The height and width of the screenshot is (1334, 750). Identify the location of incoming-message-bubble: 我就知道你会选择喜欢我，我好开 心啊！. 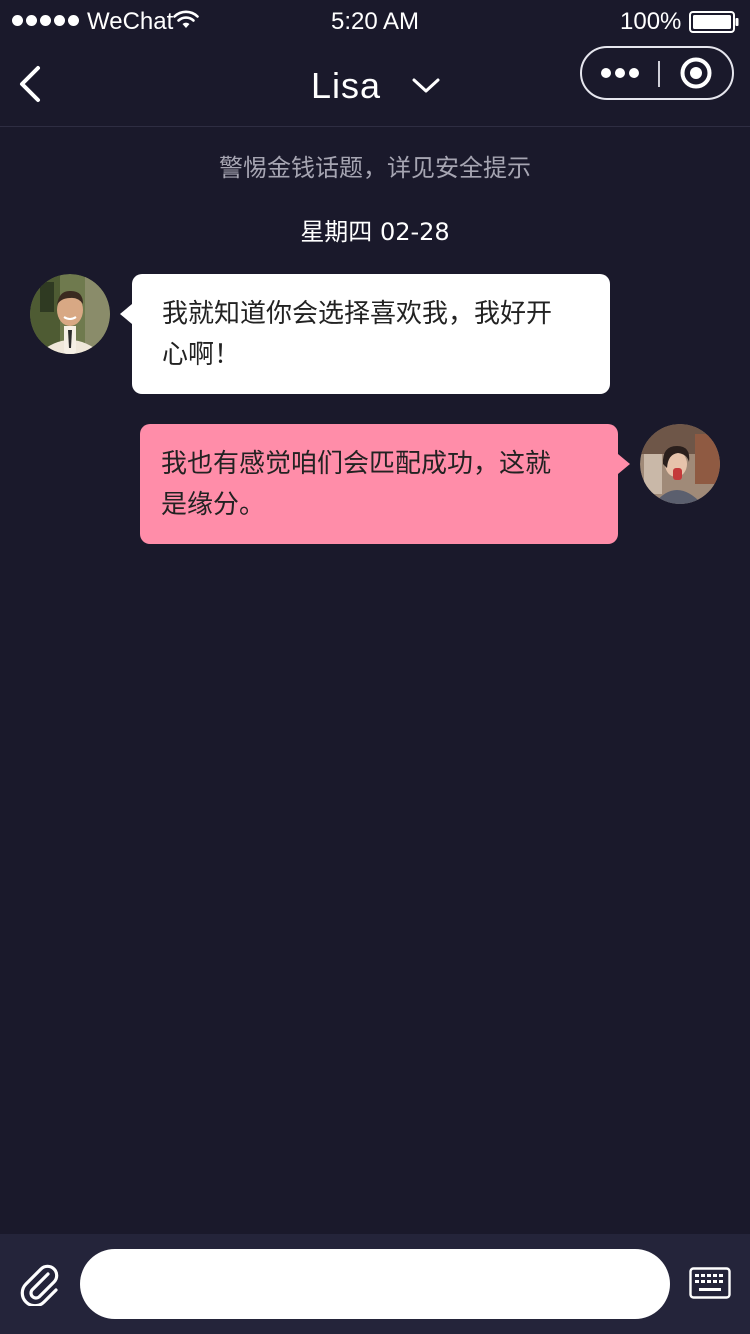
(365, 334).